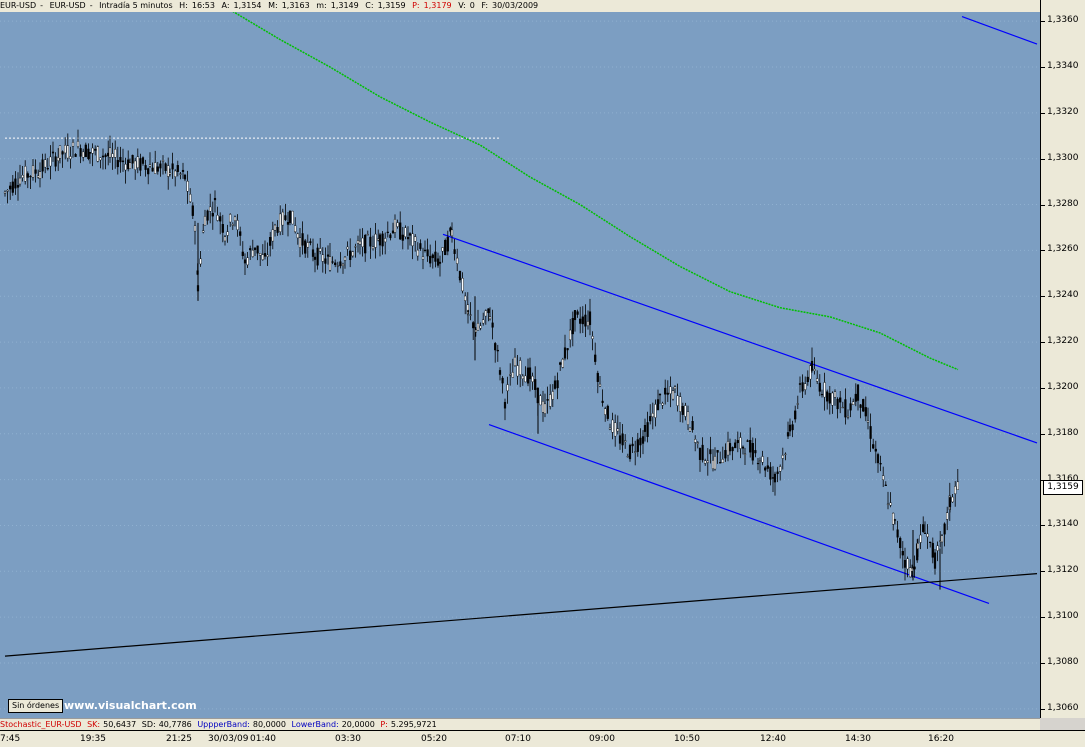 This screenshot has height=747, width=1085. What do you see at coordinates (183, 5) in the screenshot?
I see `h-label: H:` at bounding box center [183, 5].